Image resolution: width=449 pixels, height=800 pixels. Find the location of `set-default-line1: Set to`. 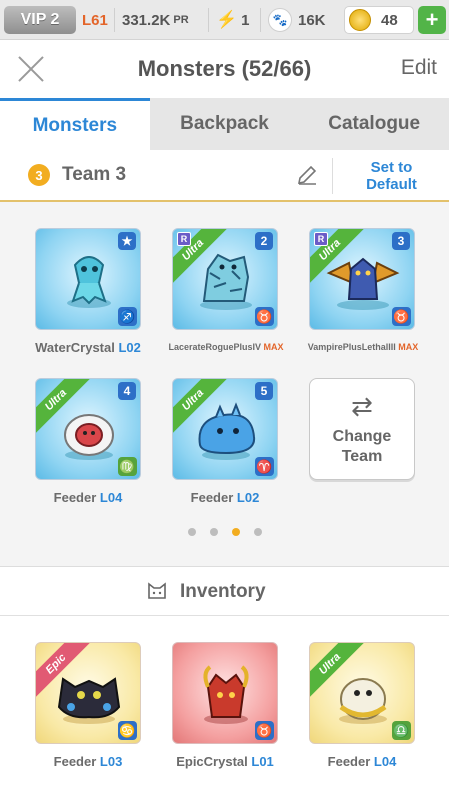

set-default-line1: Set to is located at coordinates (391, 167).